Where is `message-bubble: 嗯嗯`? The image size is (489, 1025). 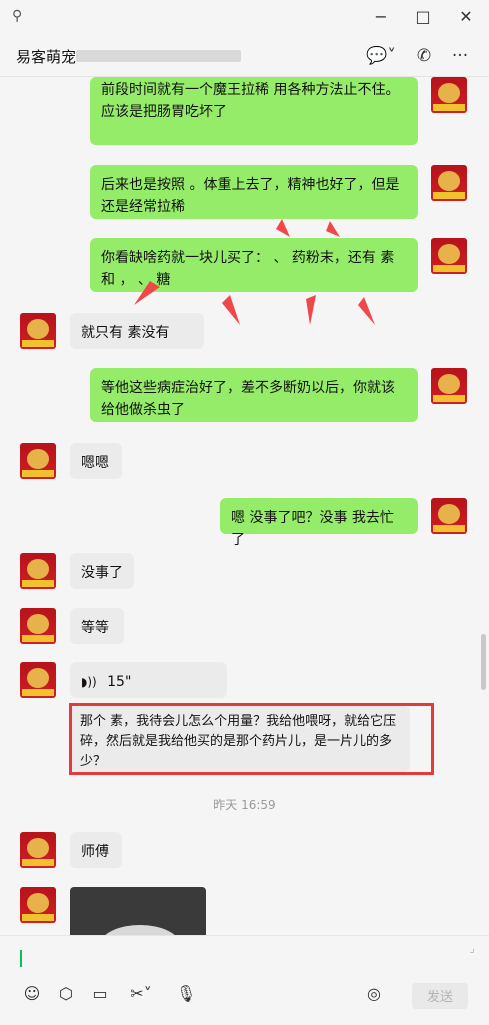 message-bubble: 嗯嗯 is located at coordinates (96, 461).